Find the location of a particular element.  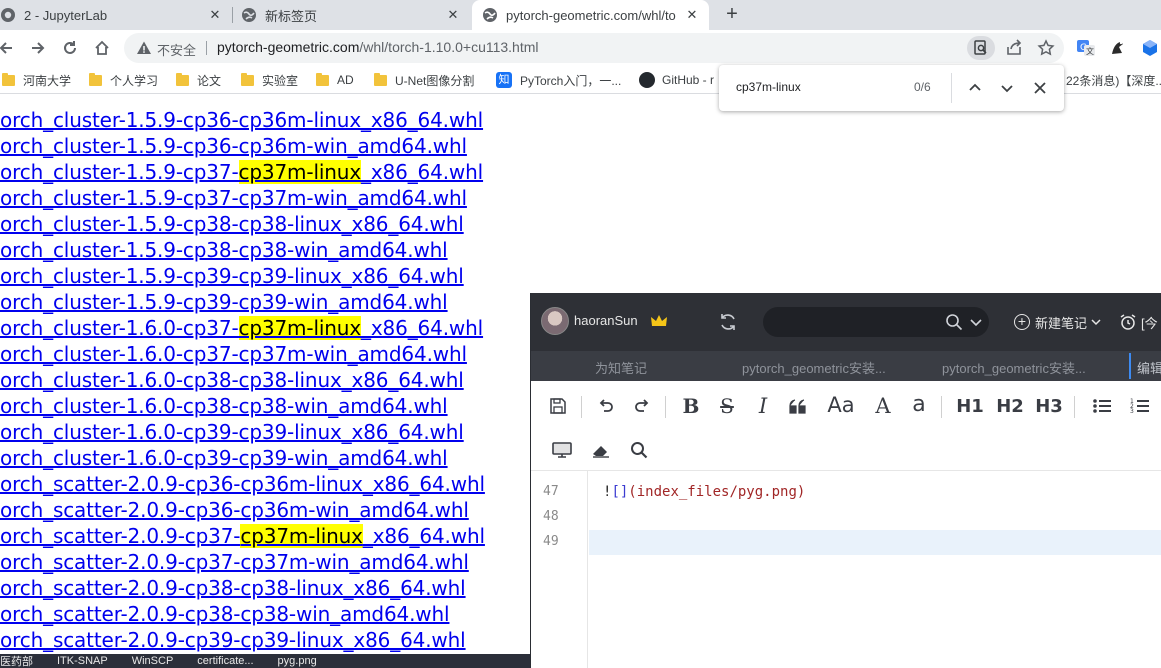

font-color-button: A is located at coordinates (883, 406).